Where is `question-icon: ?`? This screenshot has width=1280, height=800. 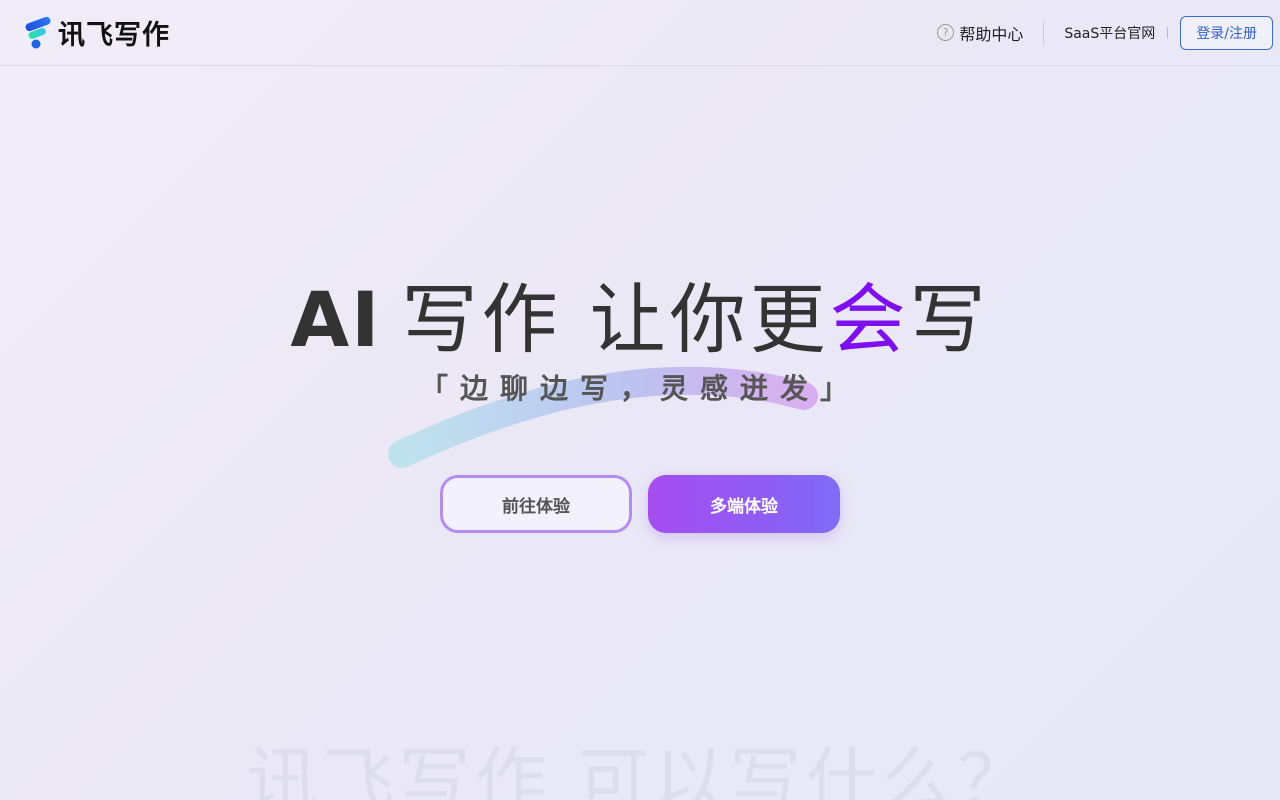
question-icon: ? is located at coordinates (946, 32).